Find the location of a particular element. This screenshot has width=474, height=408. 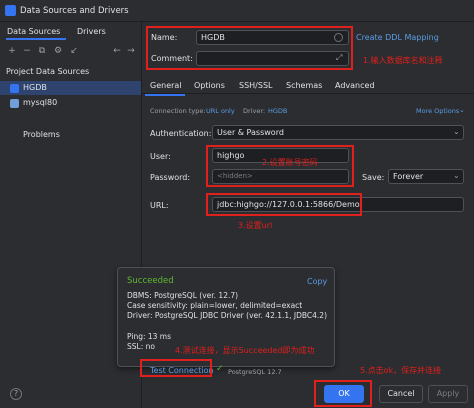

add-icon: + is located at coordinates (12, 51).